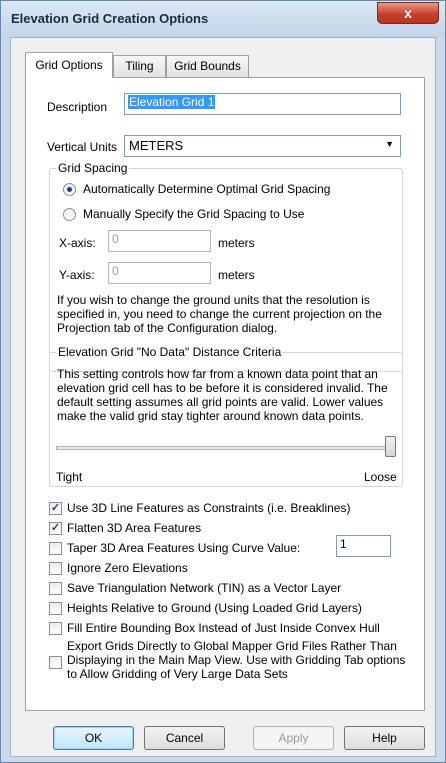 Image resolution: width=446 pixels, height=763 pixels. I want to click on cancel-button-label: Cancel, so click(184, 738).